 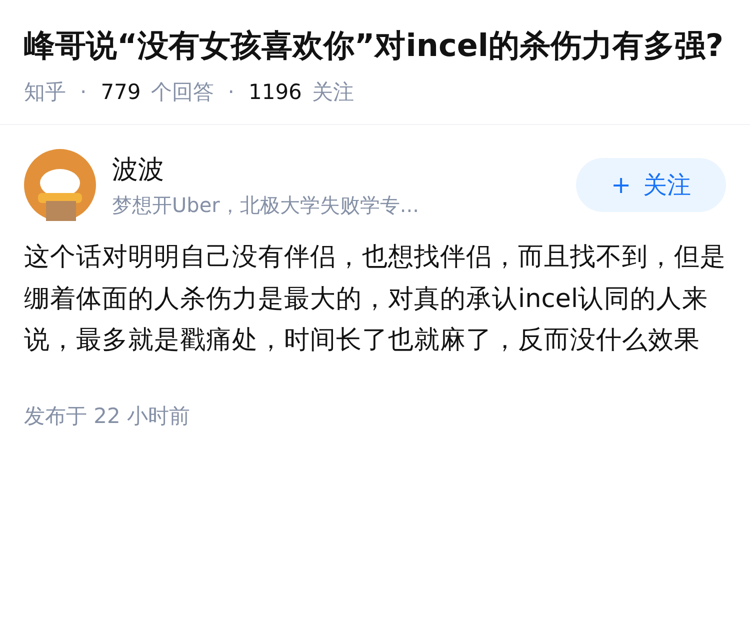 What do you see at coordinates (374, 46) in the screenshot?
I see `question-title: 峰哥说“没有女孩喜欢你”对incel的杀伤力有多强?` at bounding box center [374, 46].